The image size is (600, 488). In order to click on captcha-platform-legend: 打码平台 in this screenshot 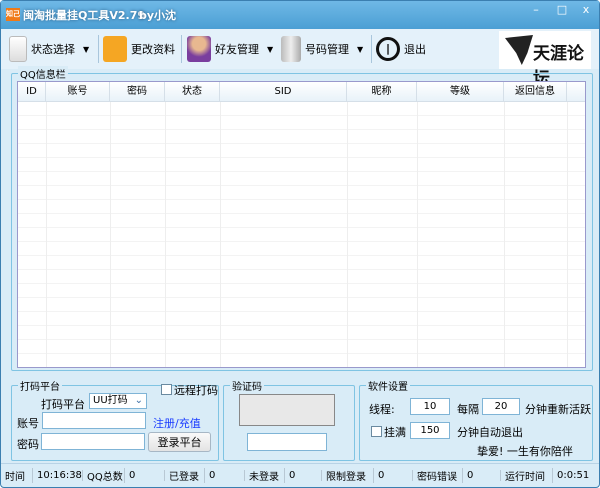, I will do `click(40, 385)`.